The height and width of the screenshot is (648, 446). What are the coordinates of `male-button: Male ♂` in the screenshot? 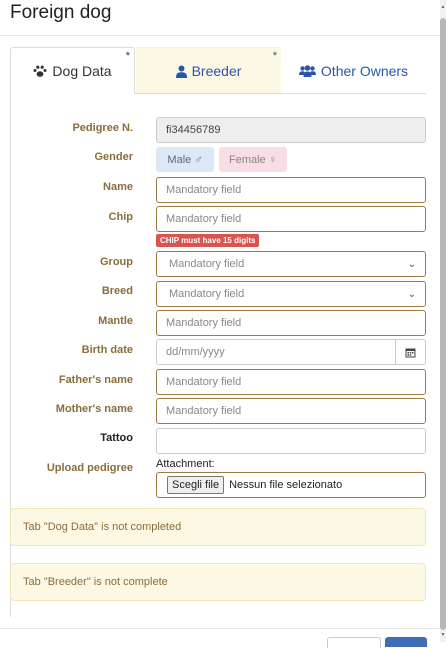 It's located at (185, 159).